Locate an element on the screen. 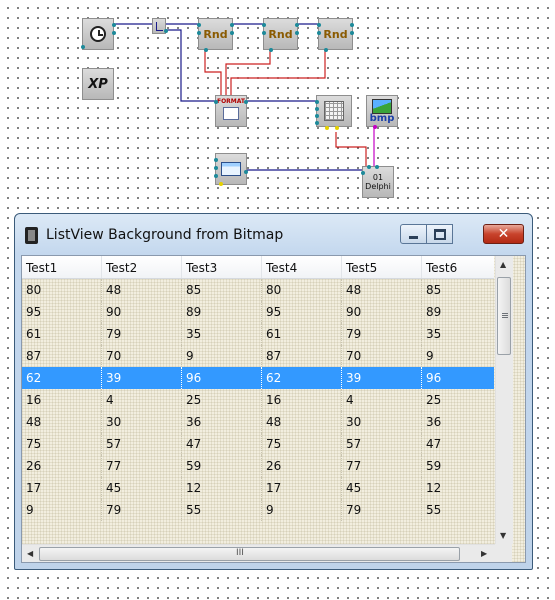 This screenshot has width=555, height=600. table-row: 80 48 85 80 48 85 is located at coordinates (262, 290).